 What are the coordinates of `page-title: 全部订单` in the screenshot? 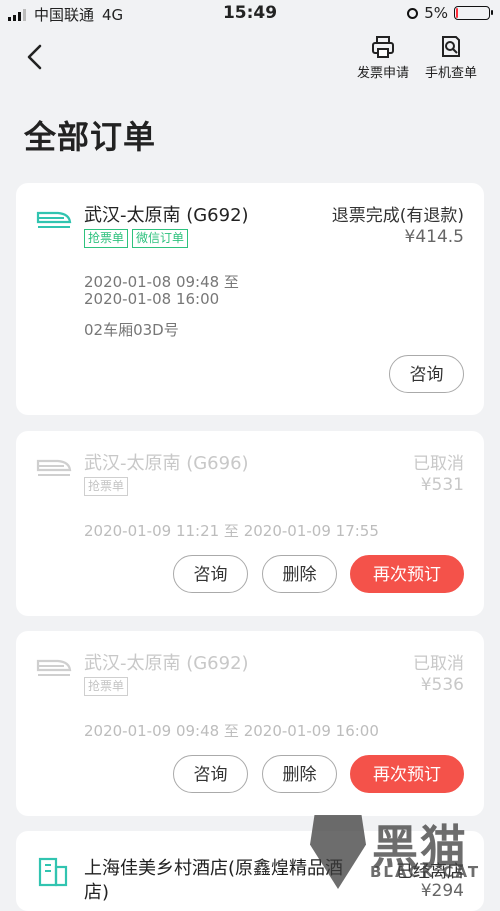 It's located at (90, 137).